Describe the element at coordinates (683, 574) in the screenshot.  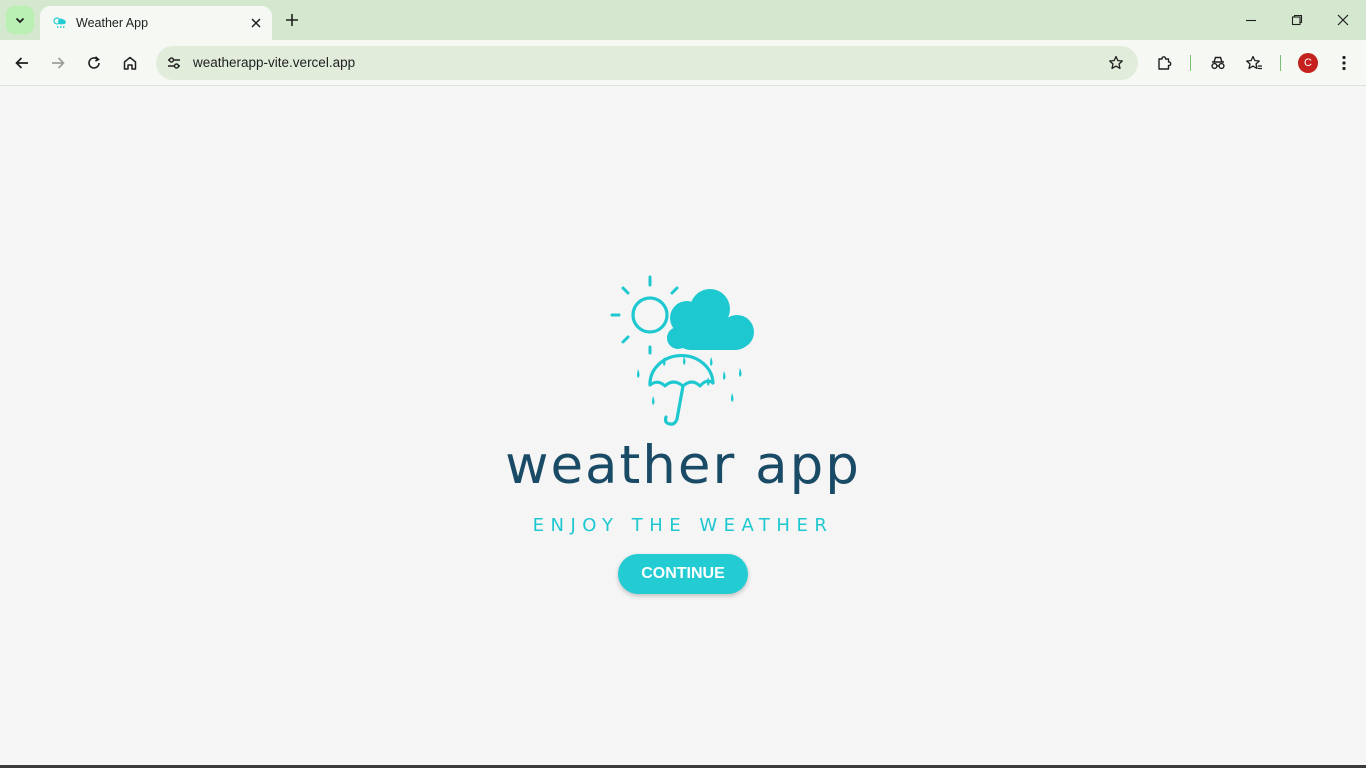
I see `continue-button: CONTINUE` at that location.